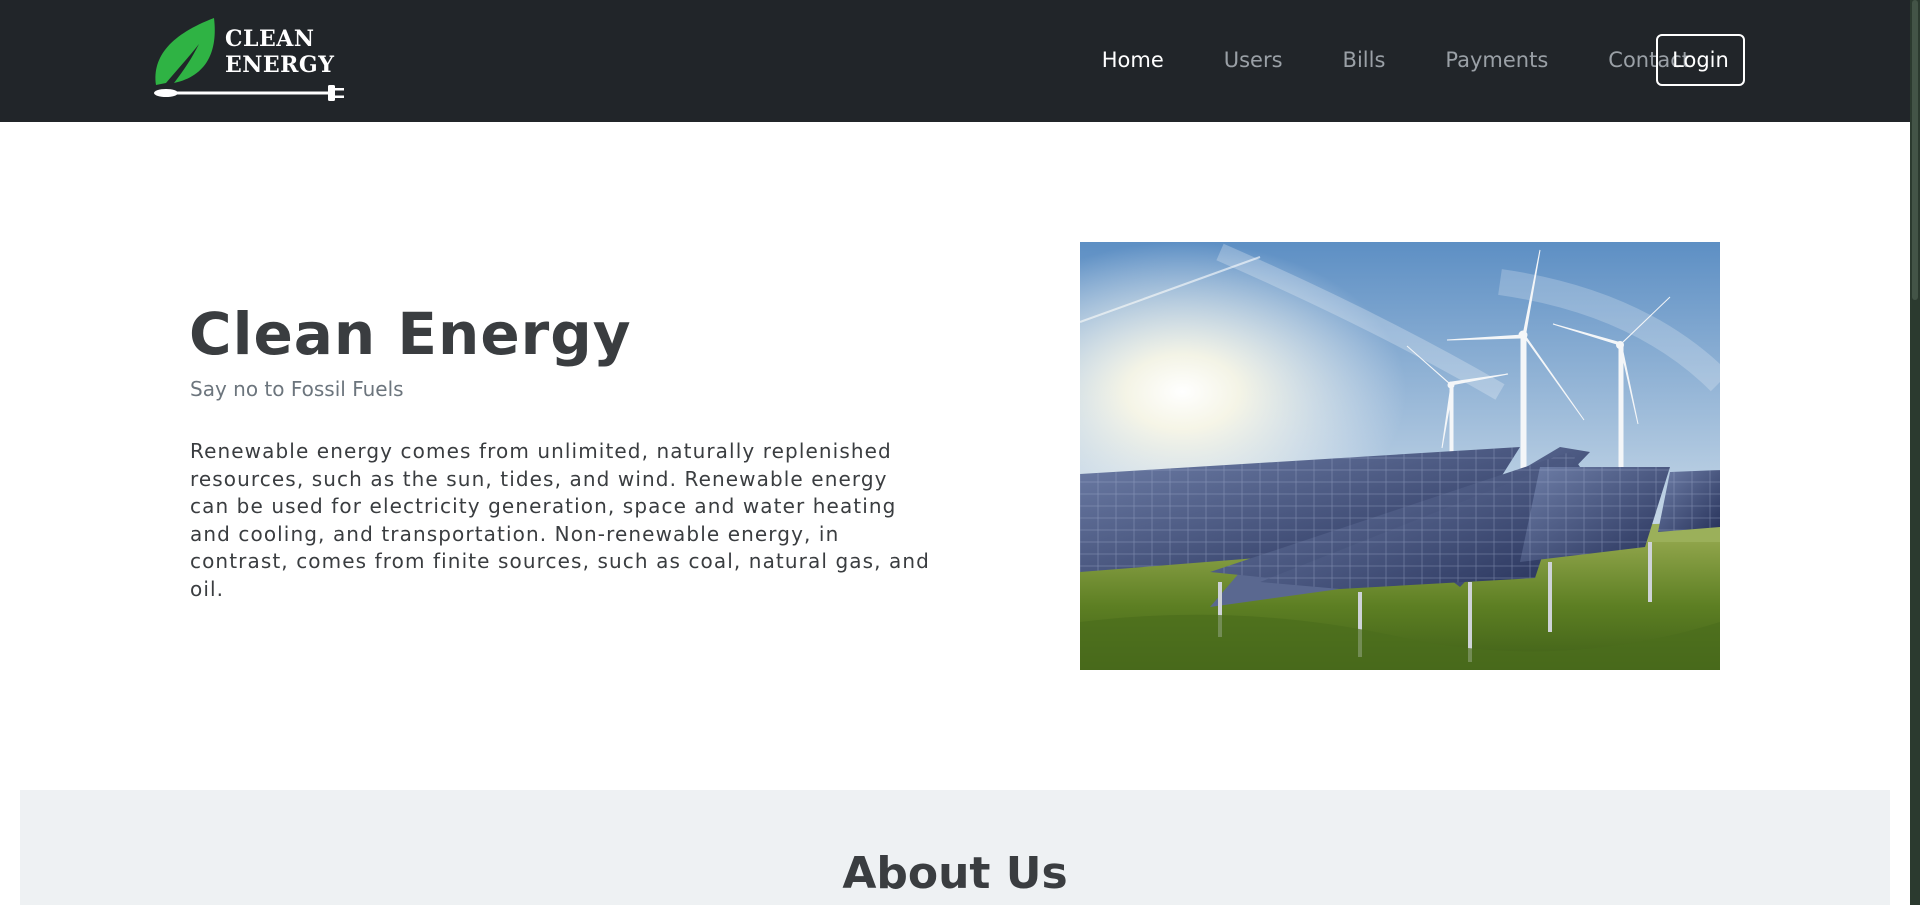  What do you see at coordinates (297, 389) in the screenshot?
I see `hero-subtitle: Say no to Fossil Fuels` at bounding box center [297, 389].